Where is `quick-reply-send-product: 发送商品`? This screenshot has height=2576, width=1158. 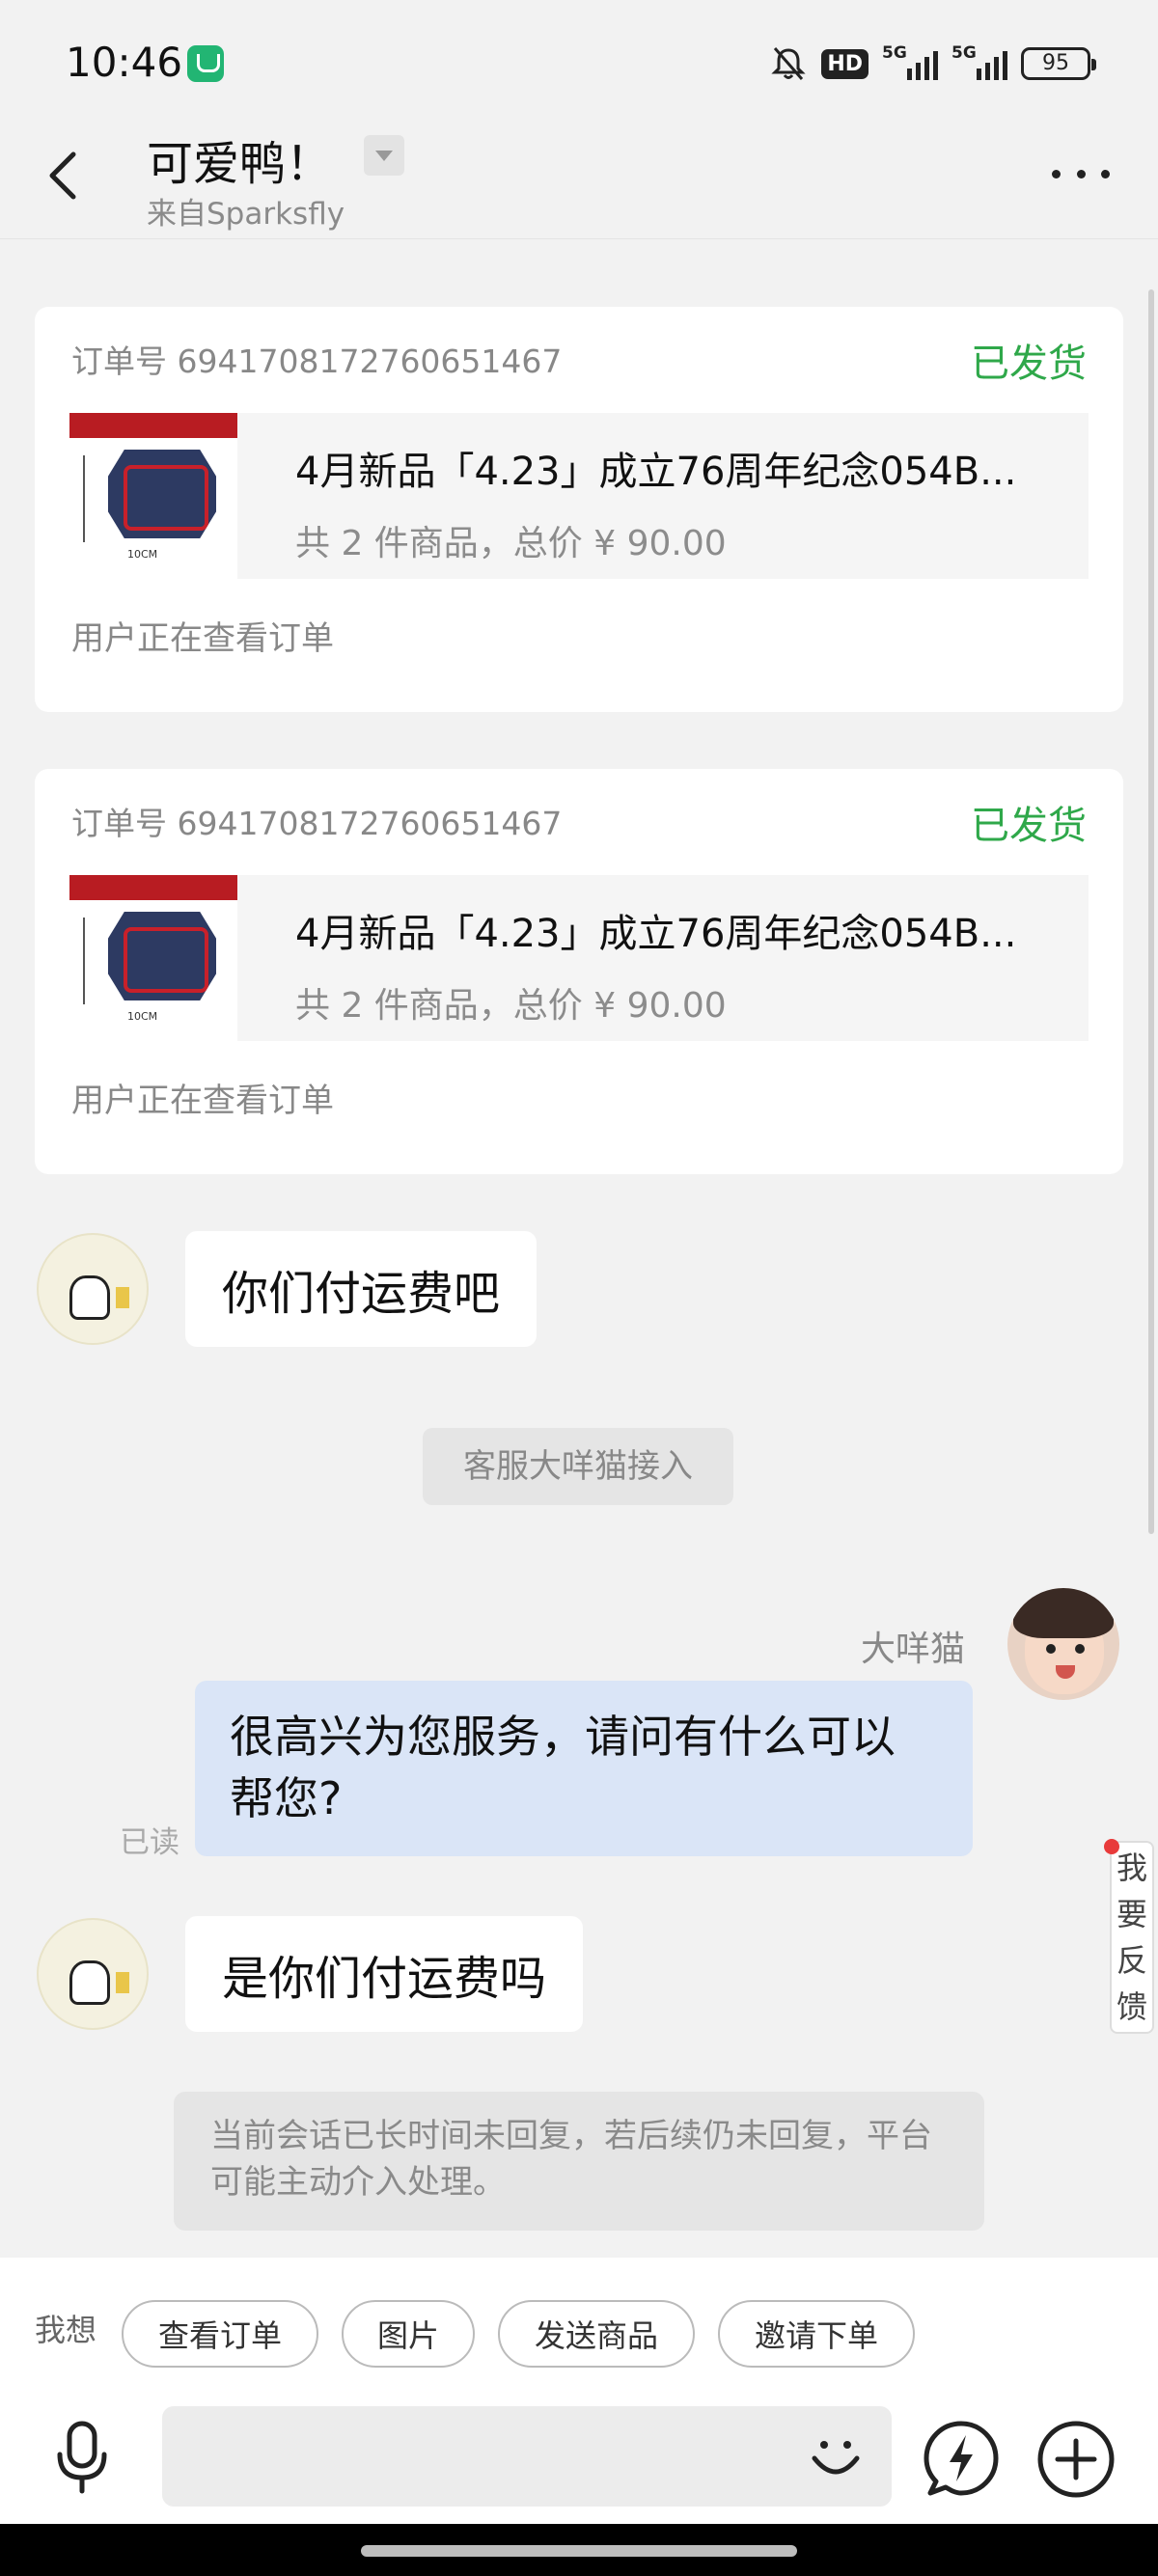 quick-reply-send-product: 发送商品 is located at coordinates (596, 2334).